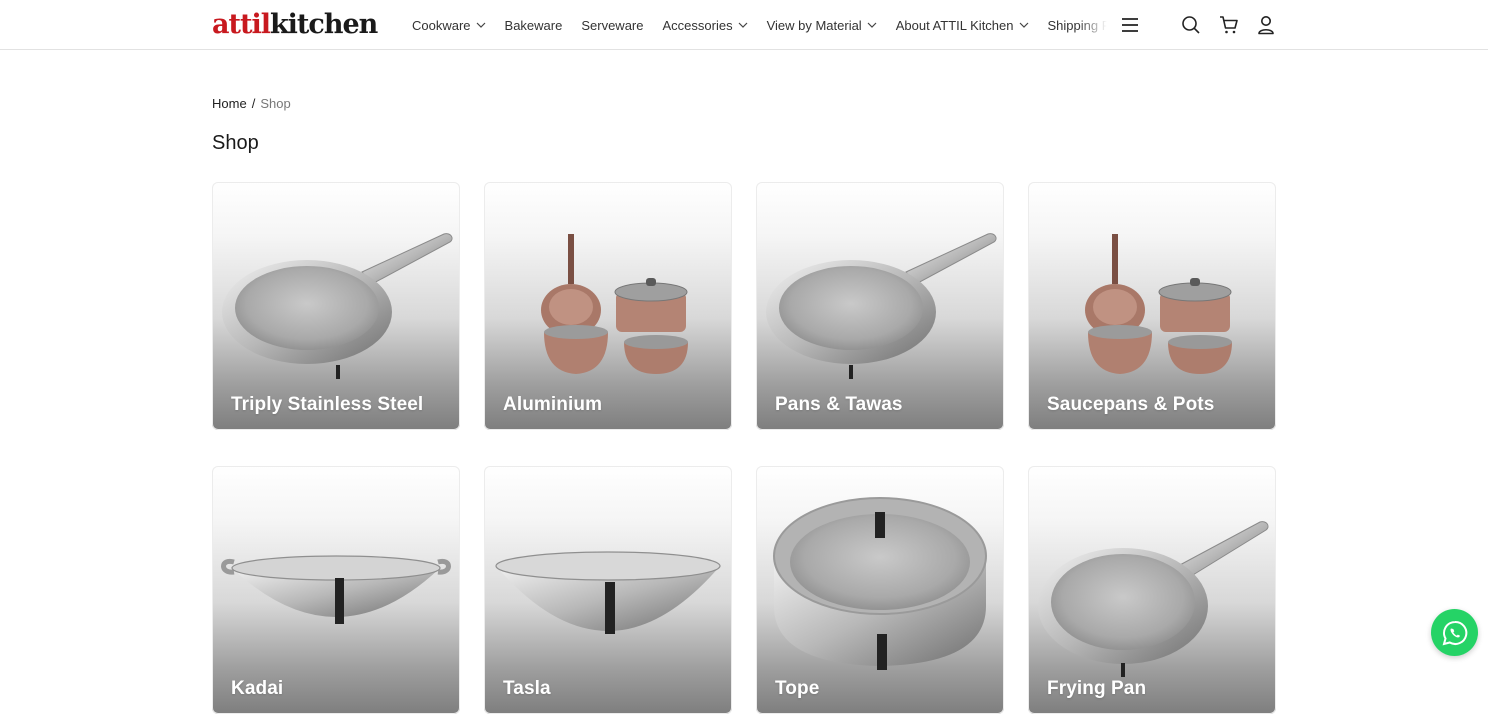  Describe the element at coordinates (797, 688) in the screenshot. I see `category-label: Tope` at that location.